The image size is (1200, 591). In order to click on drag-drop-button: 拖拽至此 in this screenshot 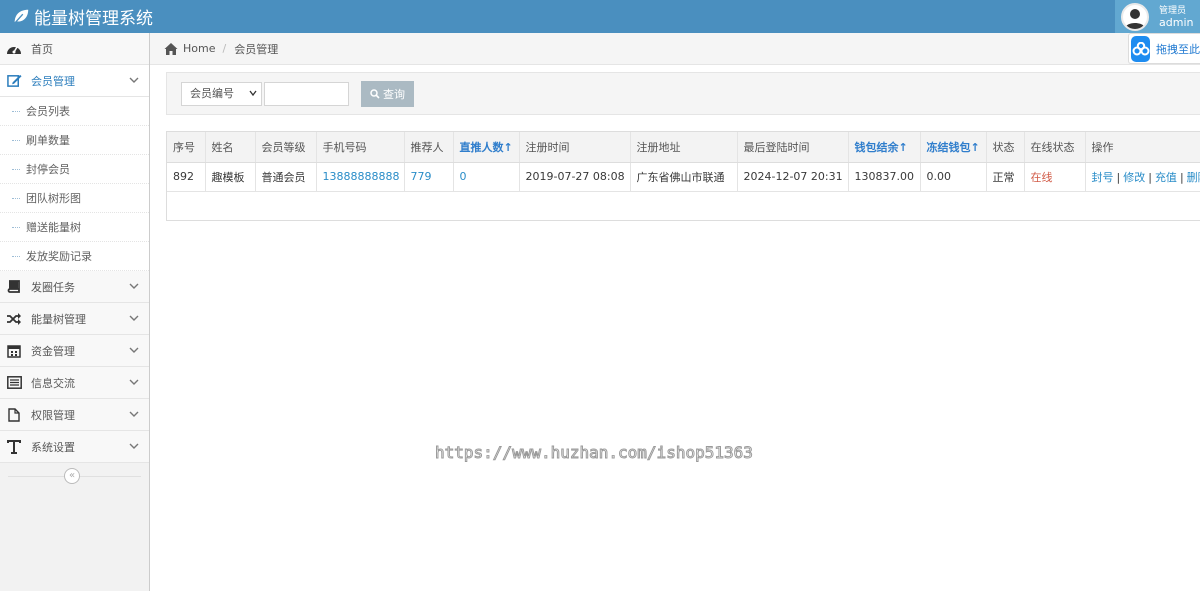, I will do `click(1164, 48)`.